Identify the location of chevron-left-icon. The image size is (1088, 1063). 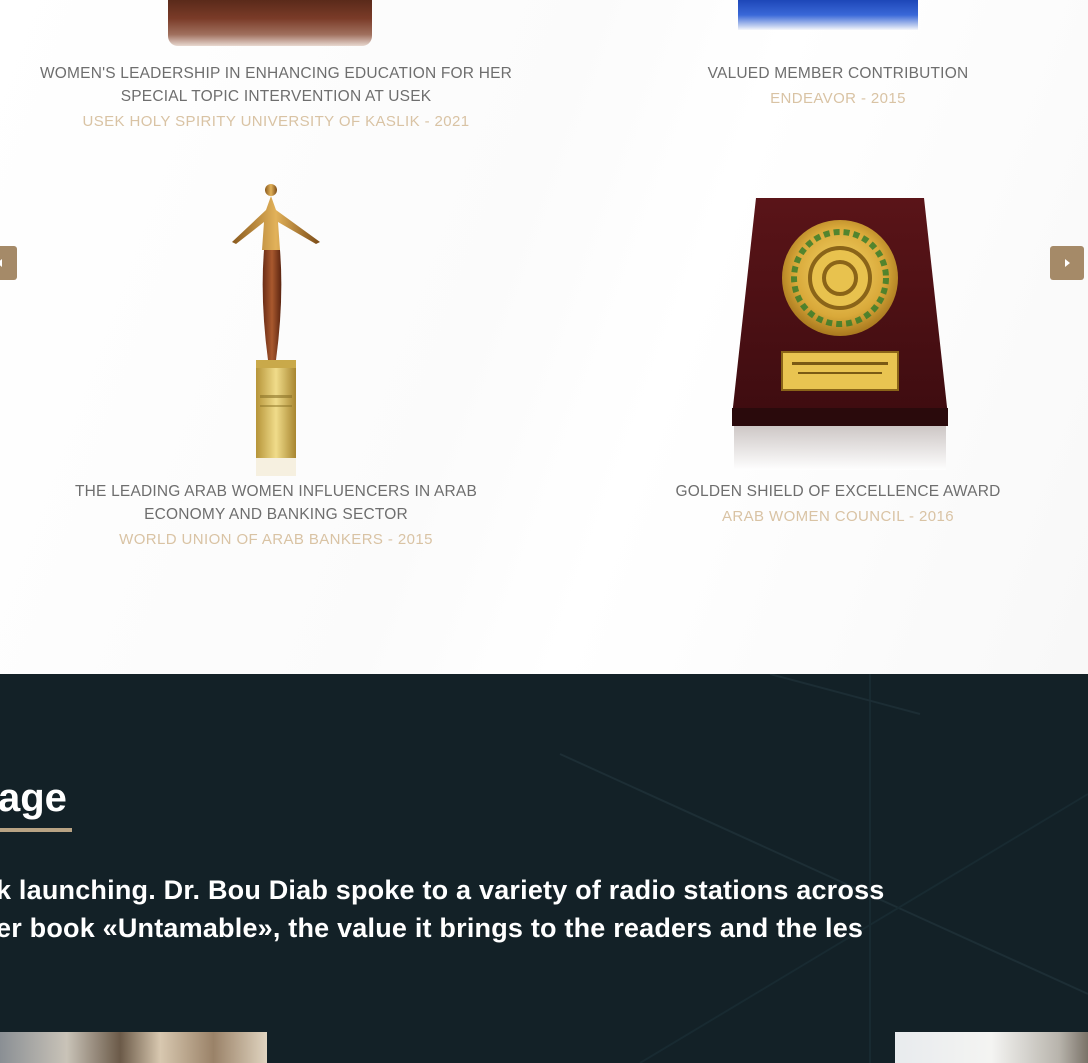
(1, 263).